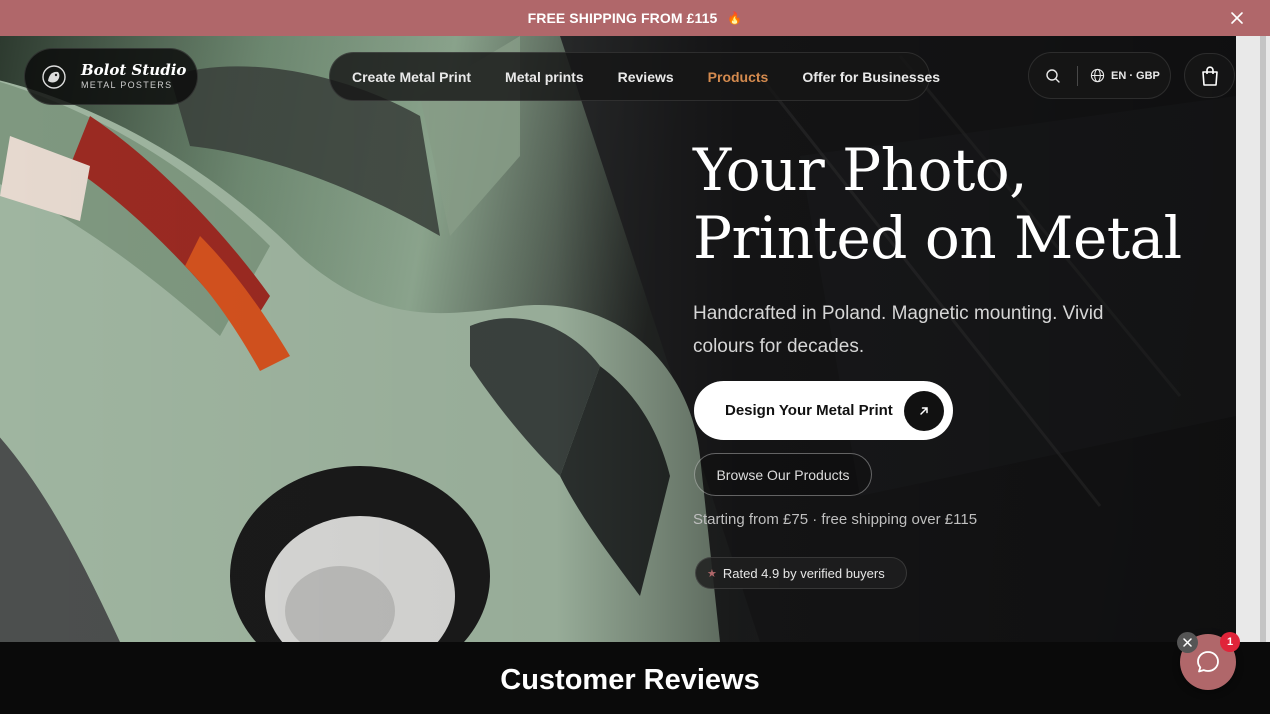 The image size is (1270, 714). What do you see at coordinates (809, 410) in the screenshot?
I see `design-metal-print-label: Design Your Metal Print` at bounding box center [809, 410].